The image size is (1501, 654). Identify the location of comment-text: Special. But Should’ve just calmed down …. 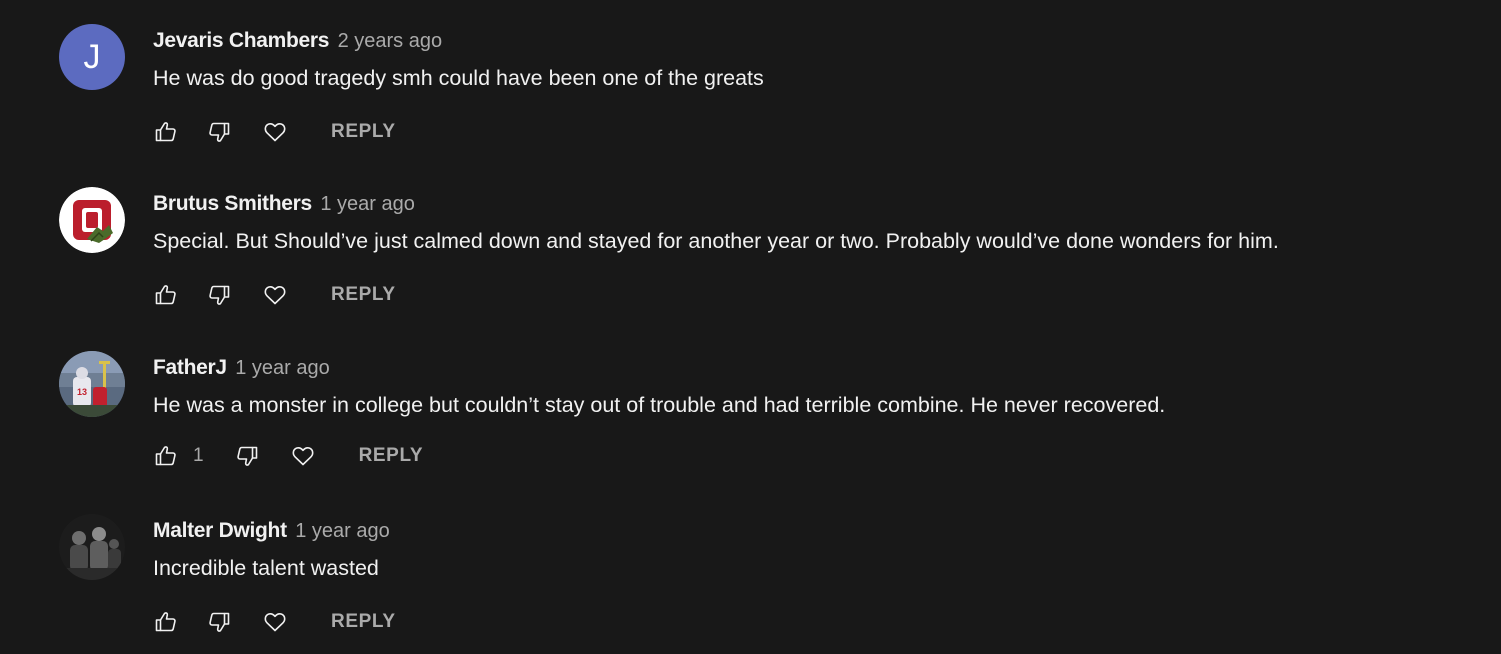
(716, 241).